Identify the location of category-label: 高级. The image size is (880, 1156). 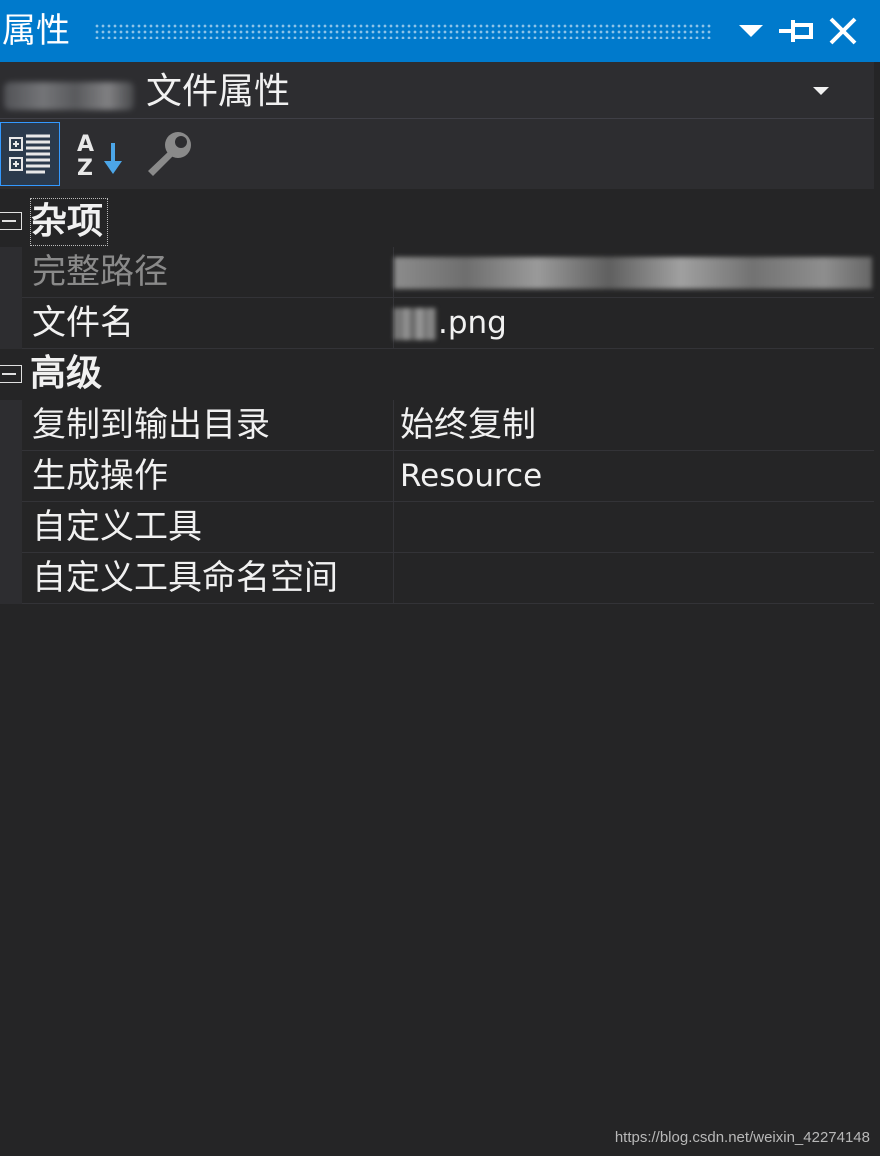
(66, 373).